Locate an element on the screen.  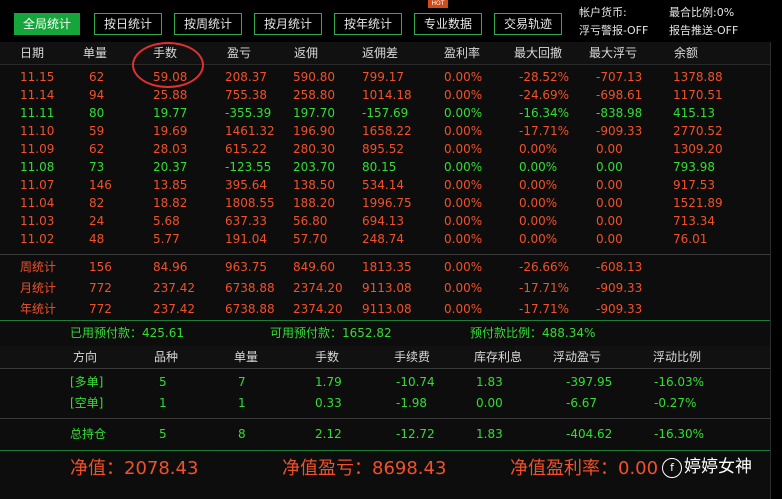
total-cell-lots: 2.12 is located at coordinates (328, 434).